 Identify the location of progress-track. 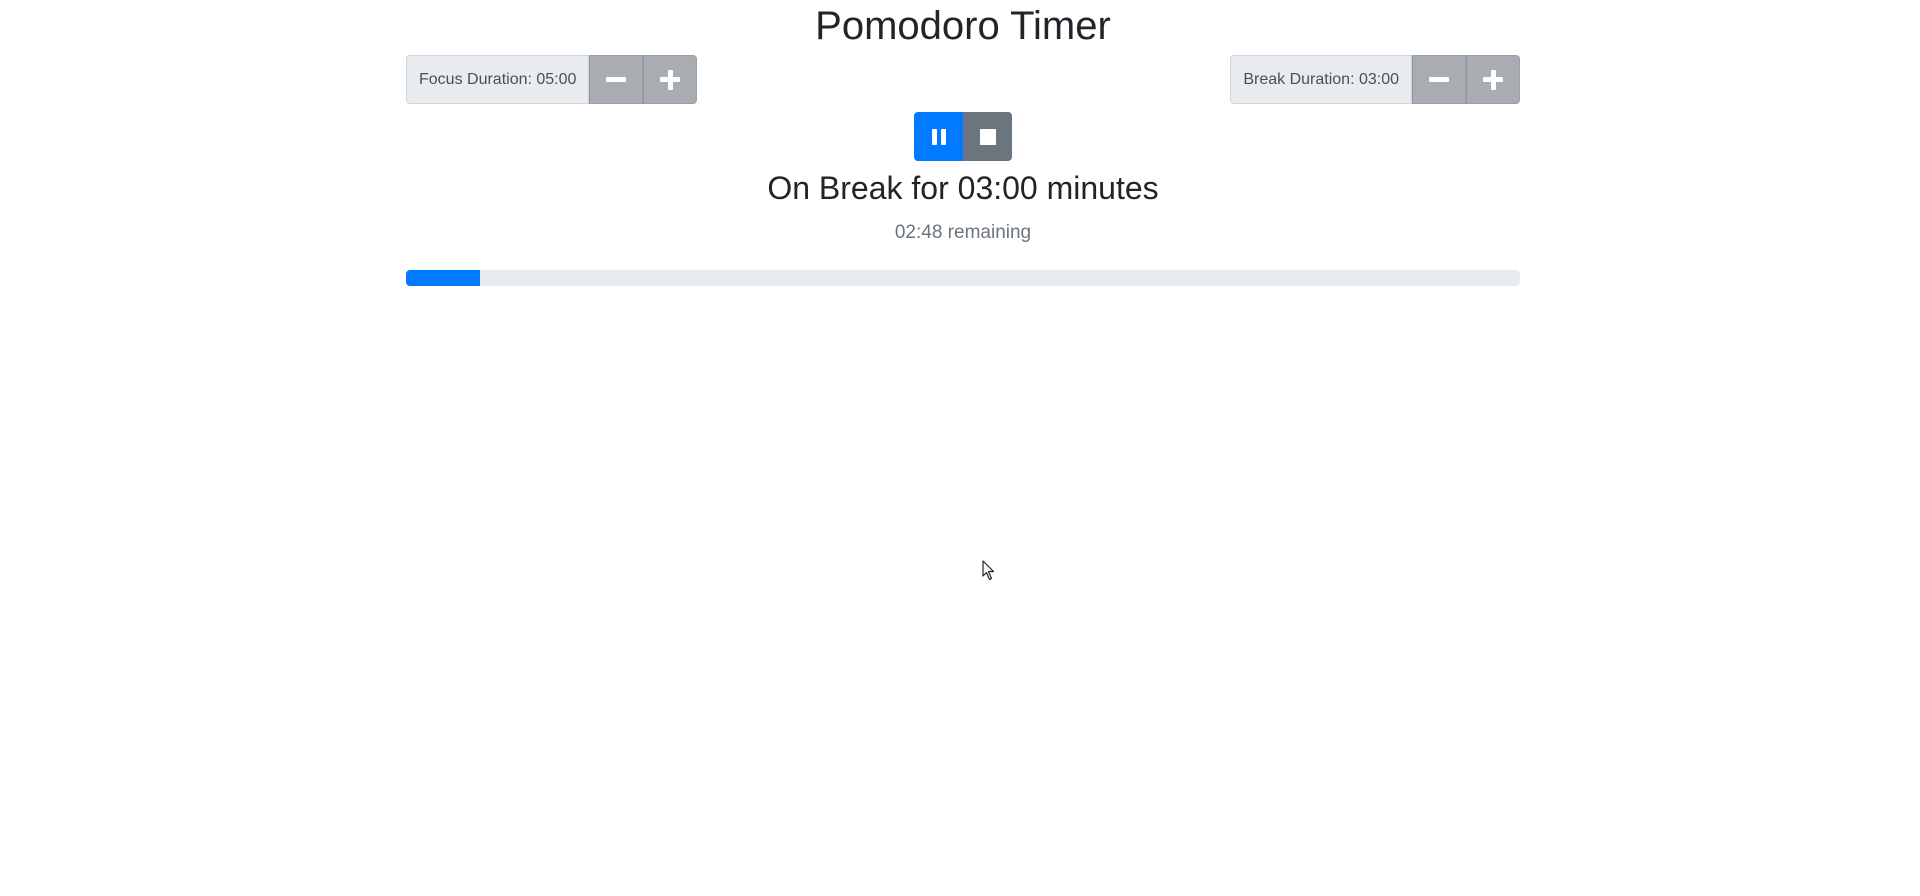
(963, 278).